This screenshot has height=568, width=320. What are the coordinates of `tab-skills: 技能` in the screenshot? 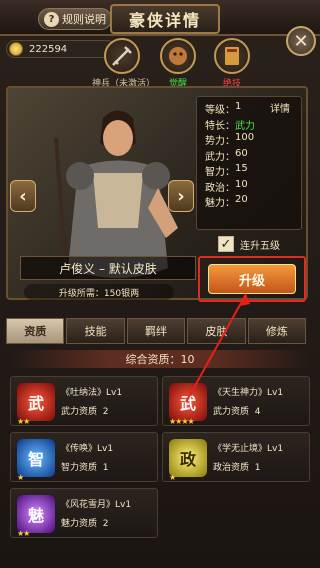 It's located at (95, 331).